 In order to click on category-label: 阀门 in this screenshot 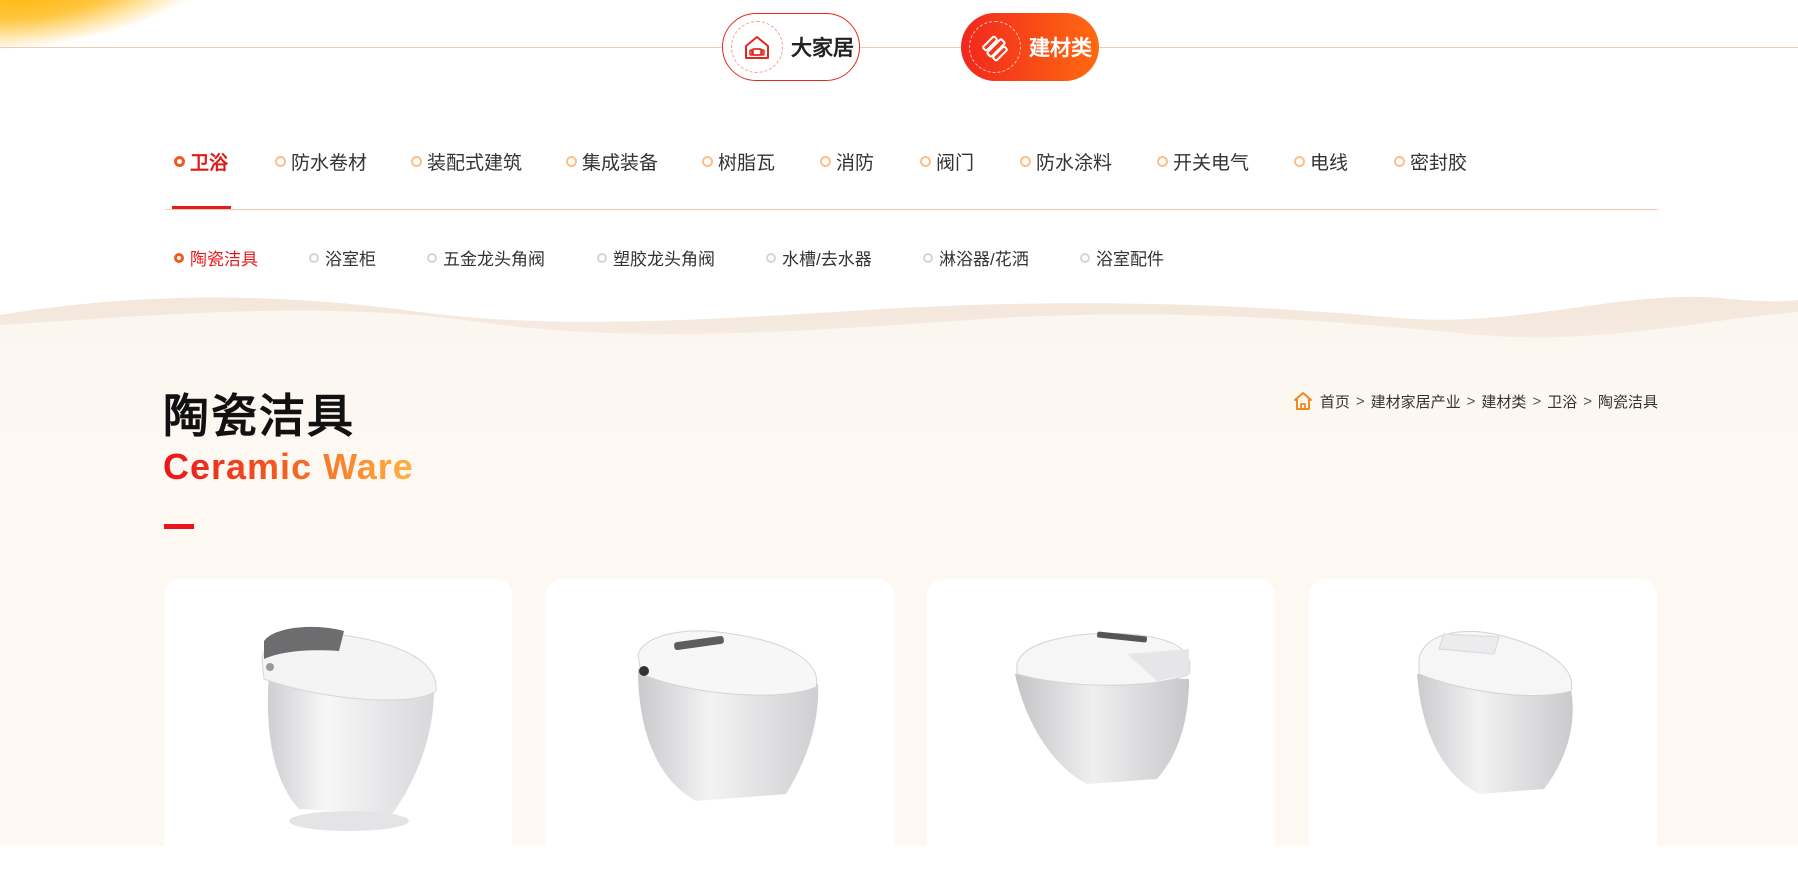, I will do `click(955, 163)`.